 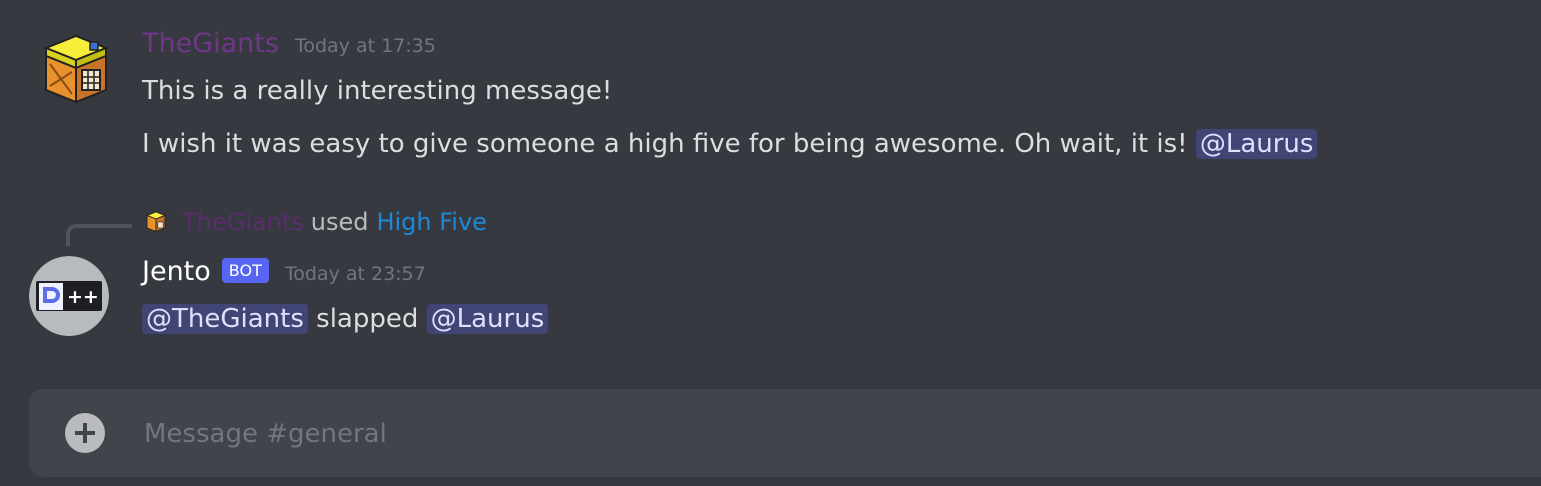 I want to click on timestamp: Today at 17:35, so click(x=365, y=46).